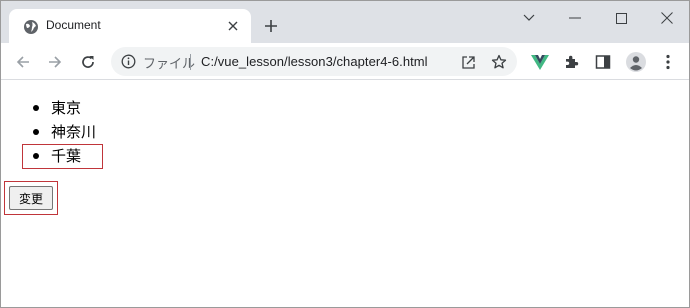  I want to click on vue-devtools-icon, so click(540, 62).